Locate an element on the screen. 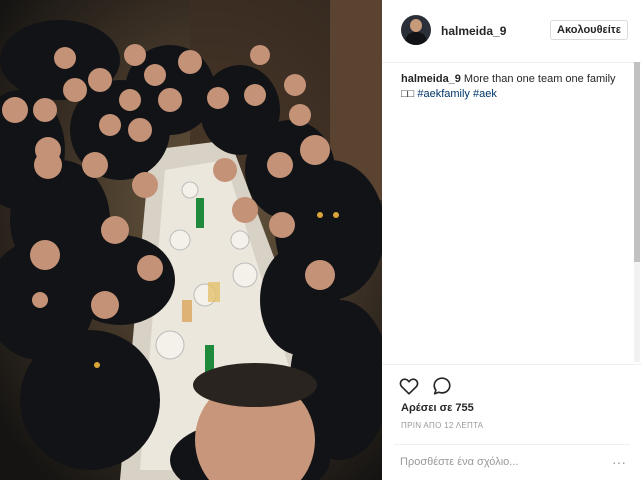 The image size is (642, 481). more-options-icon: ··· is located at coordinates (619, 462).